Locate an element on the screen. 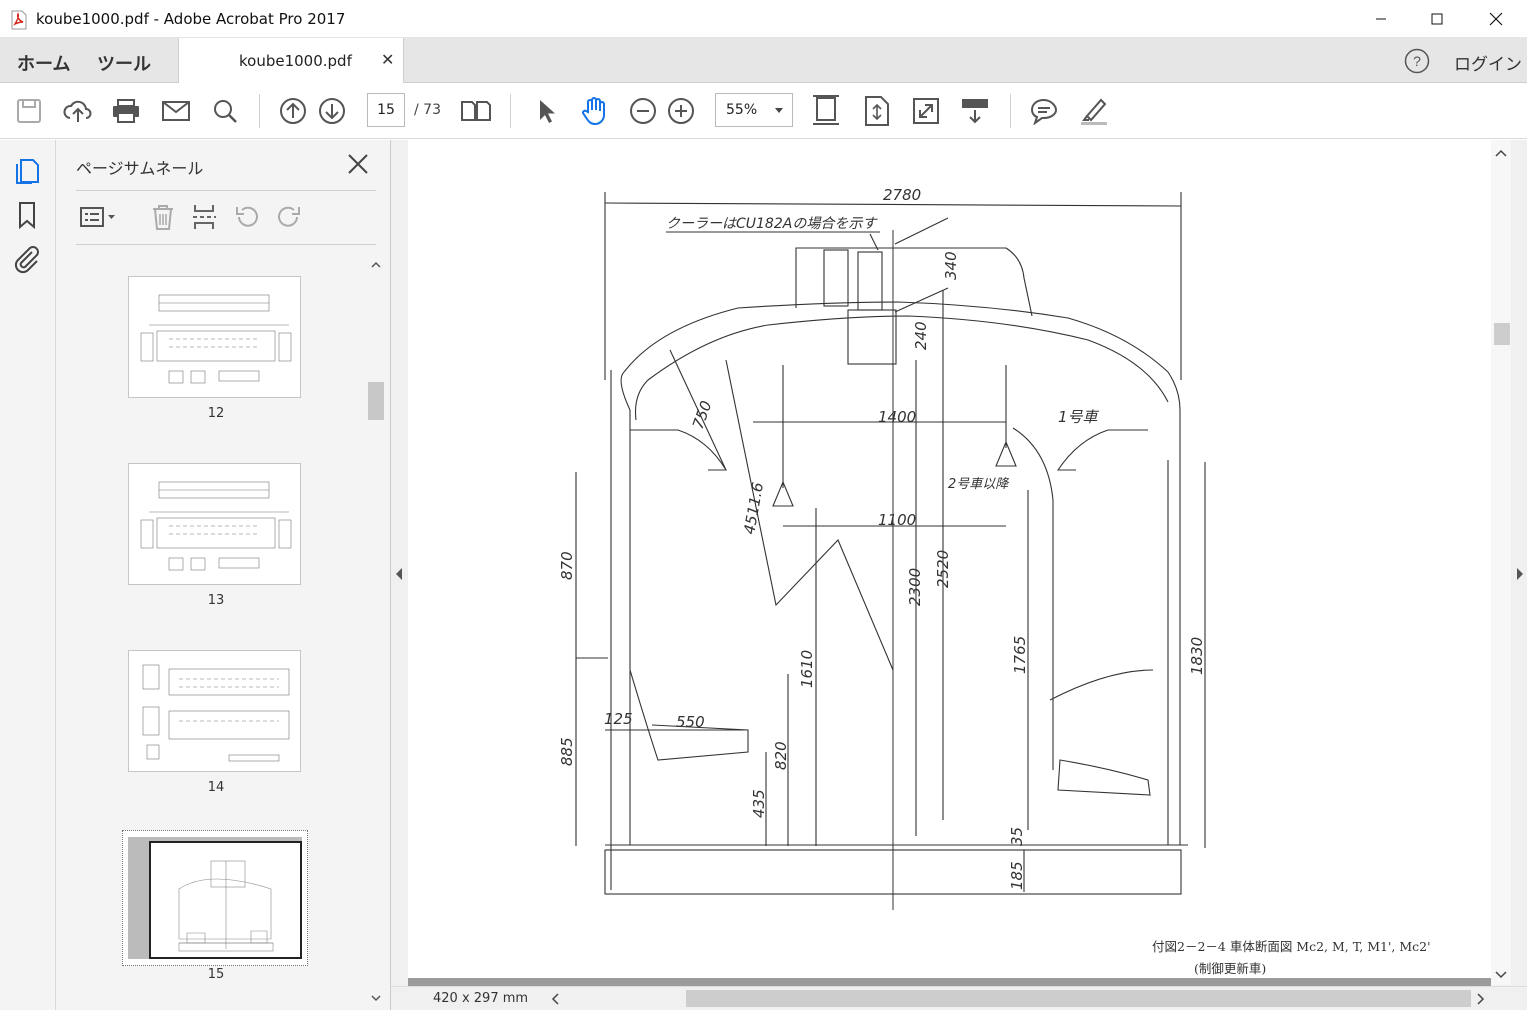 The width and height of the screenshot is (1527, 1010). login-link: ログイン is located at coordinates (1488, 62).